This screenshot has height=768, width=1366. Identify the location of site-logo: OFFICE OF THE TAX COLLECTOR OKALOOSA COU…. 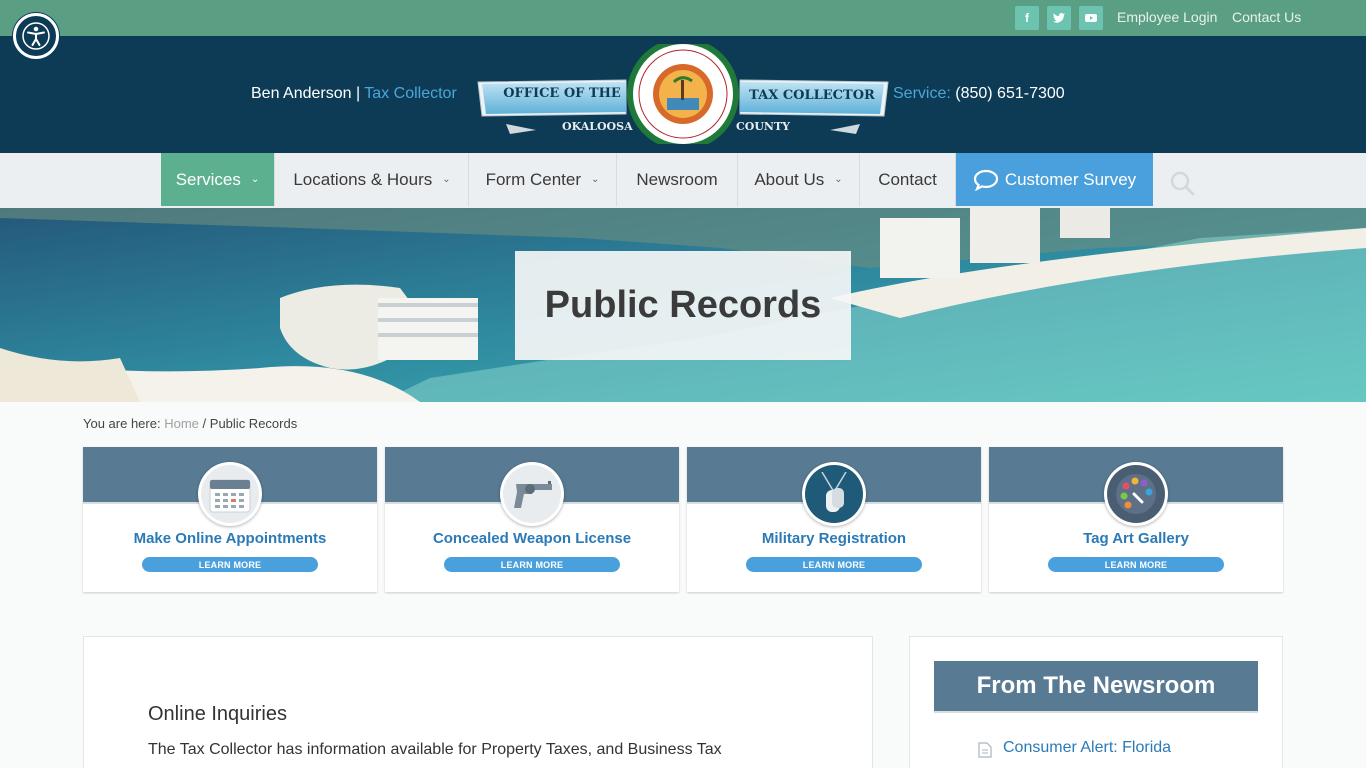
(683, 94).